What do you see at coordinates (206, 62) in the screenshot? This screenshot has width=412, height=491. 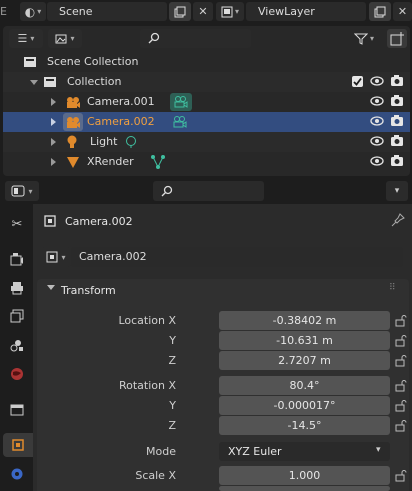 I see `outliner-row-scene-collection: Scene Collection` at bounding box center [206, 62].